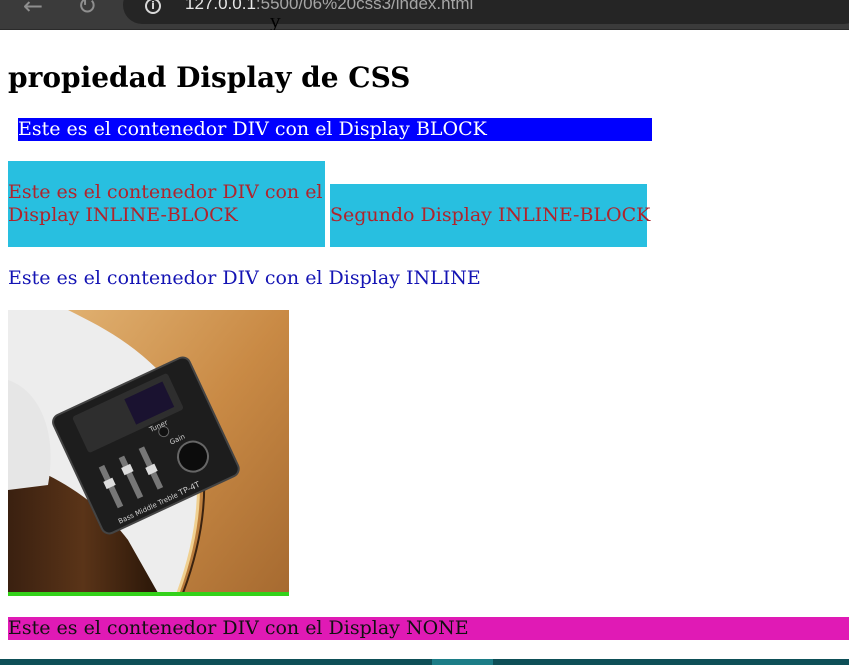 The width and height of the screenshot is (849, 665). Describe the element at coordinates (424, 662) in the screenshot. I see `taskbar` at that location.